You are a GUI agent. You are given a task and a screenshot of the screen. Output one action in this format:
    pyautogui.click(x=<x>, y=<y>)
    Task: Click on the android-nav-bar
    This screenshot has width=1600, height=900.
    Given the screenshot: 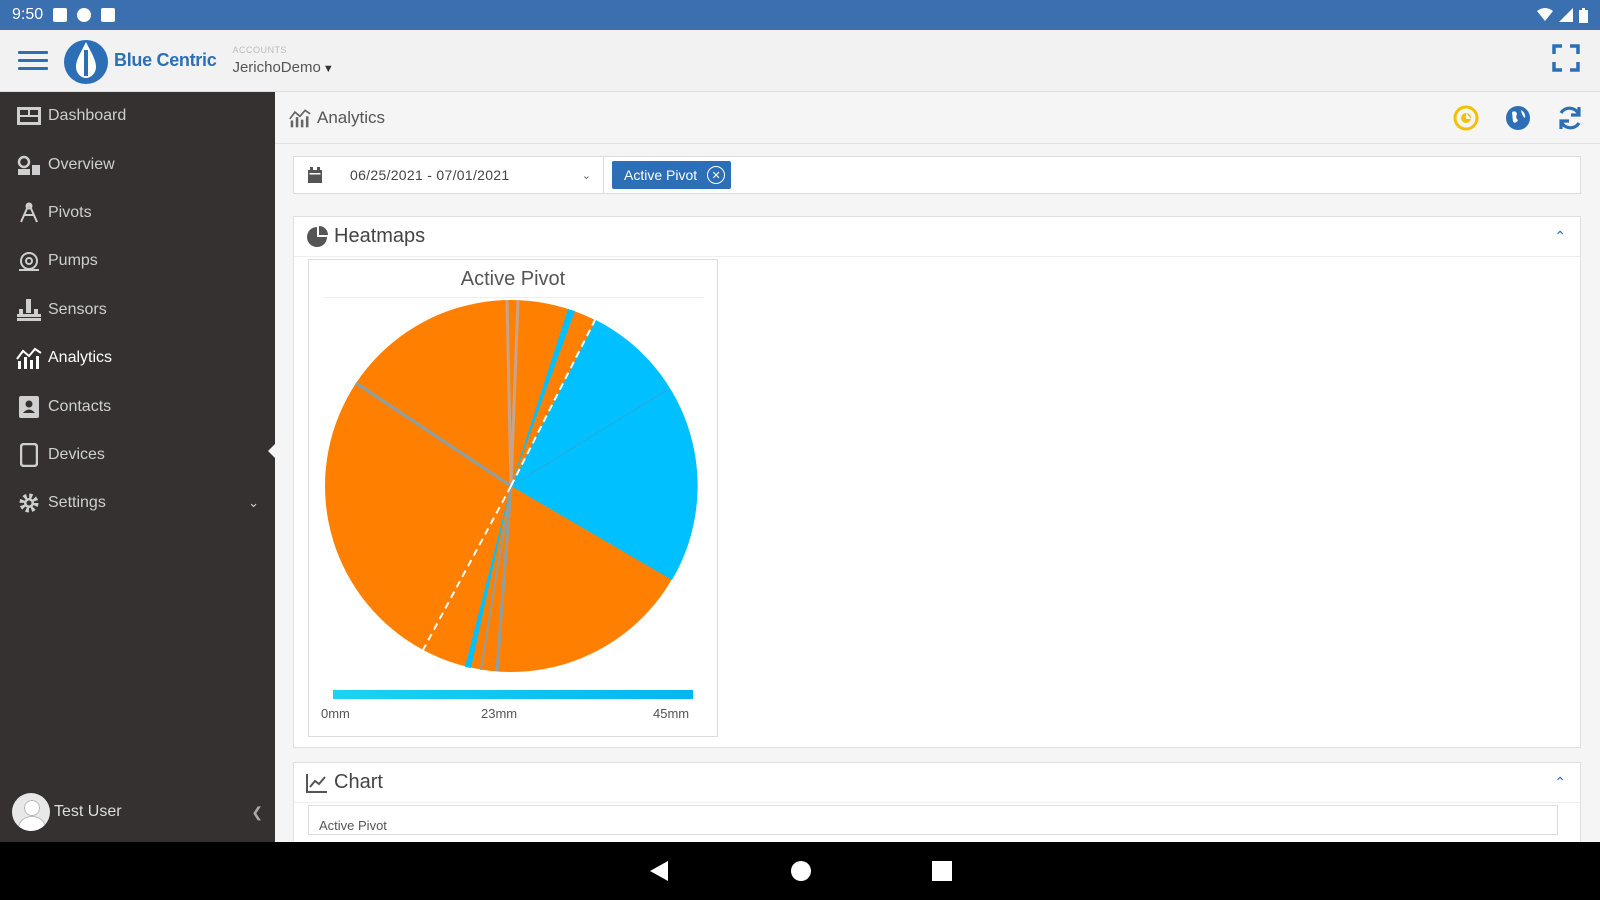 What is the action you would take?
    pyautogui.click(x=800, y=871)
    